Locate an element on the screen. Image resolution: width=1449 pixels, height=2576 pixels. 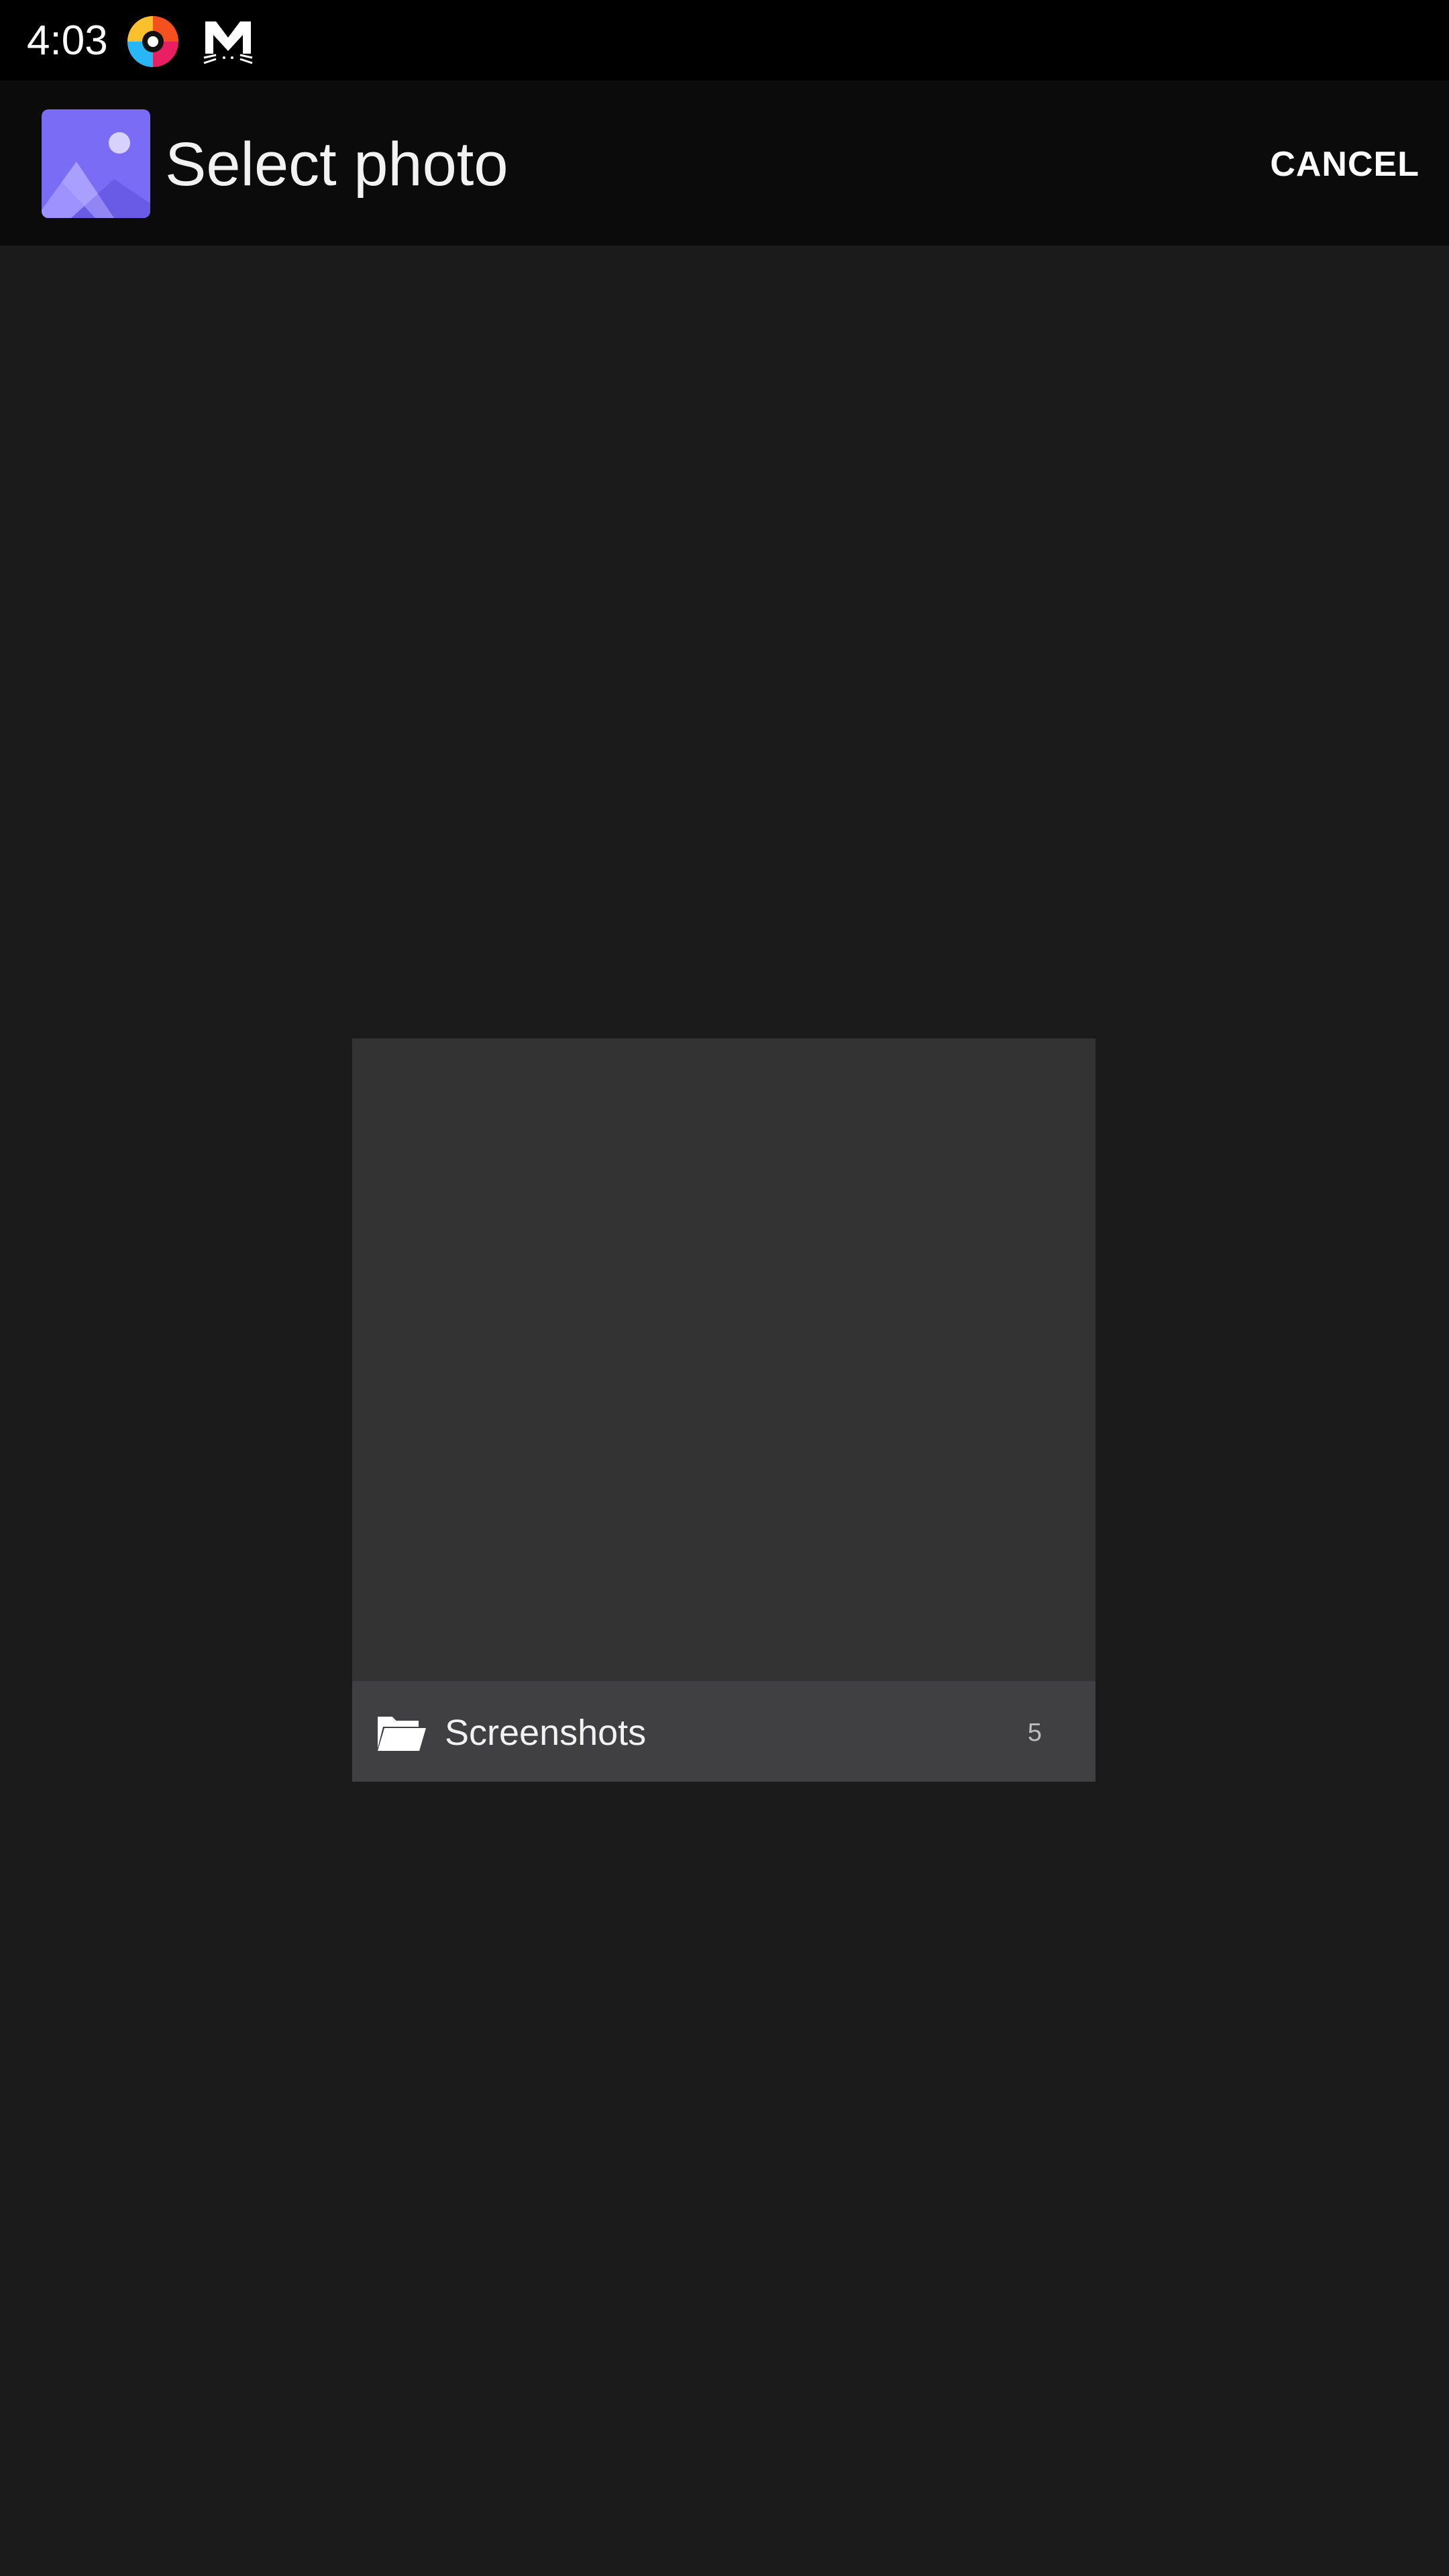
album-footer: Screenshots 5 is located at coordinates (723, 1731).